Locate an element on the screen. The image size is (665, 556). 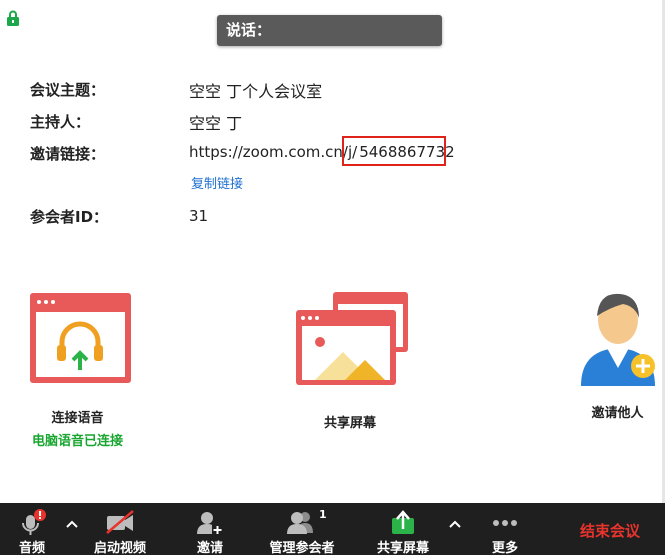
topic-value: 空空 丁个人会议室 is located at coordinates (256, 91).